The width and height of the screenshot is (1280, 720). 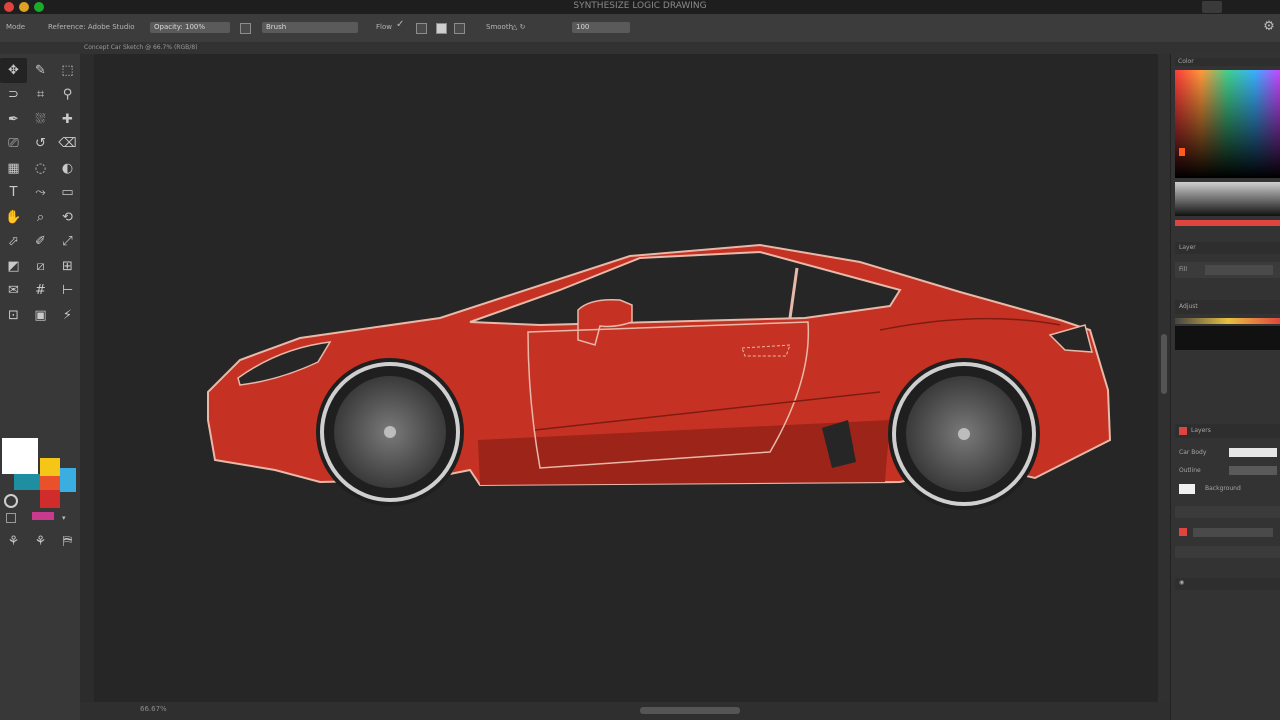 What do you see at coordinates (50, 483) in the screenshot?
I see `swatch-orange` at bounding box center [50, 483].